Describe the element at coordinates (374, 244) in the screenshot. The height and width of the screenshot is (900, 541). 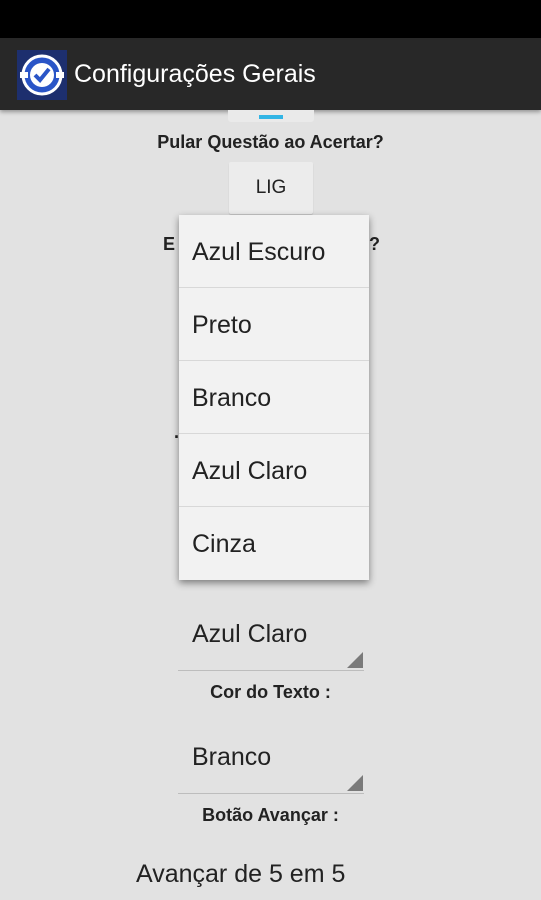
I see `hidden-setting-label-end: ?` at that location.